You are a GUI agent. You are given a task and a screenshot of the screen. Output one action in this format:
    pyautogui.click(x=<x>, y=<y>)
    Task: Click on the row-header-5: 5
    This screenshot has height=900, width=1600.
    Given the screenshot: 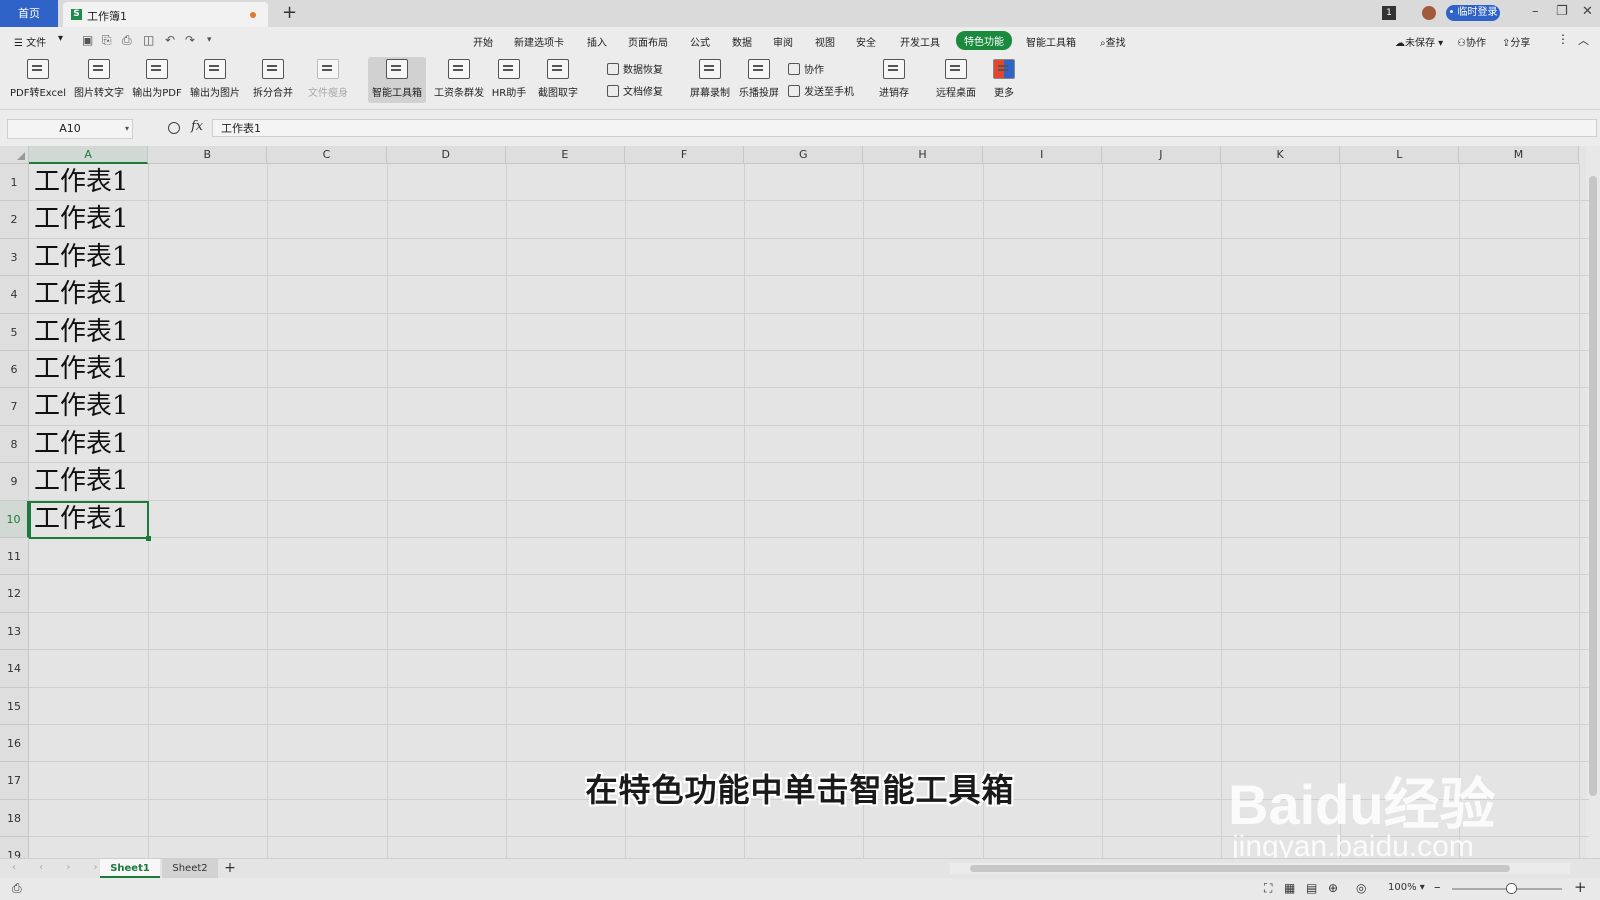 What is the action you would take?
    pyautogui.click(x=14, y=332)
    